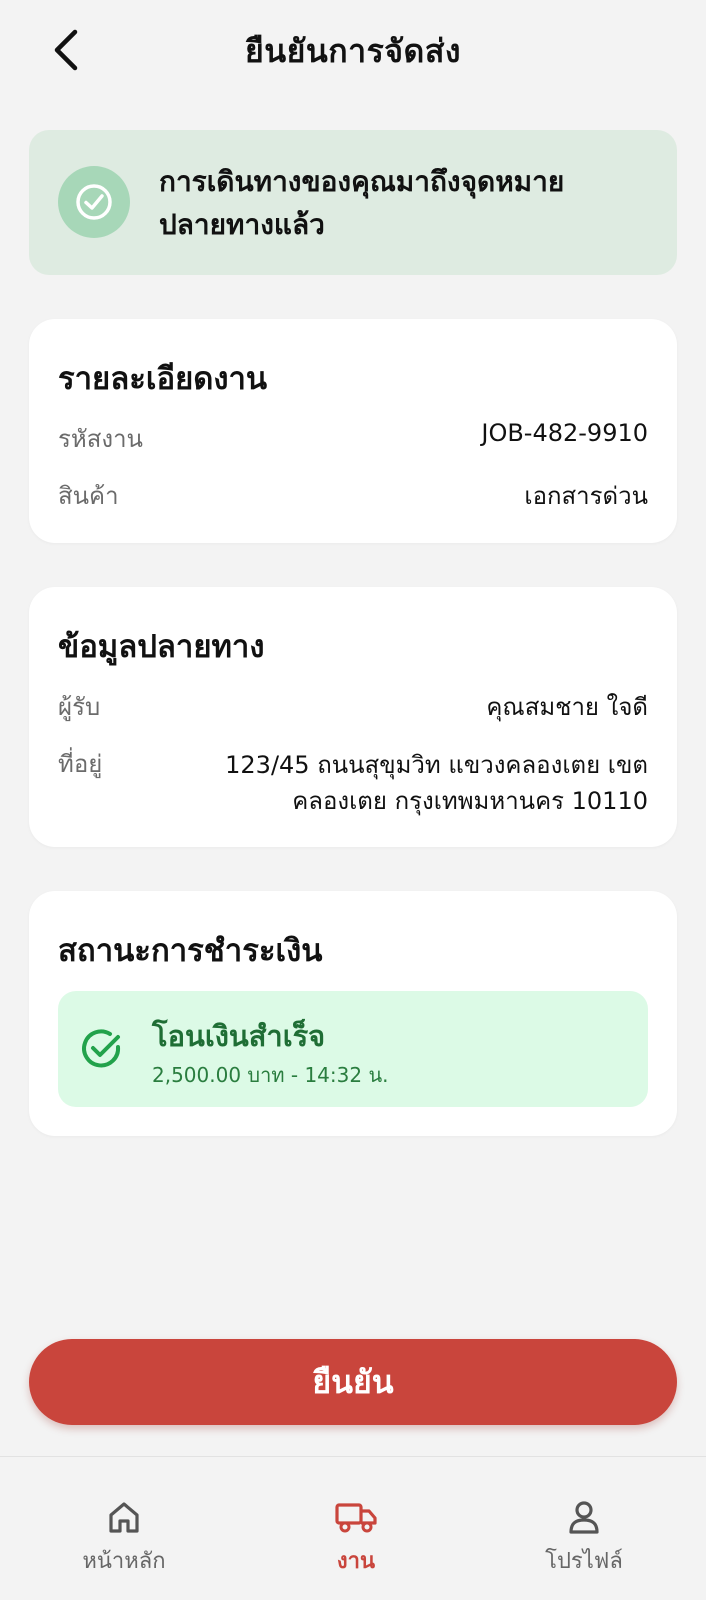 This screenshot has height=1600, width=706. I want to click on nav-item-home: หน้าหลัก, so click(124, 1537).